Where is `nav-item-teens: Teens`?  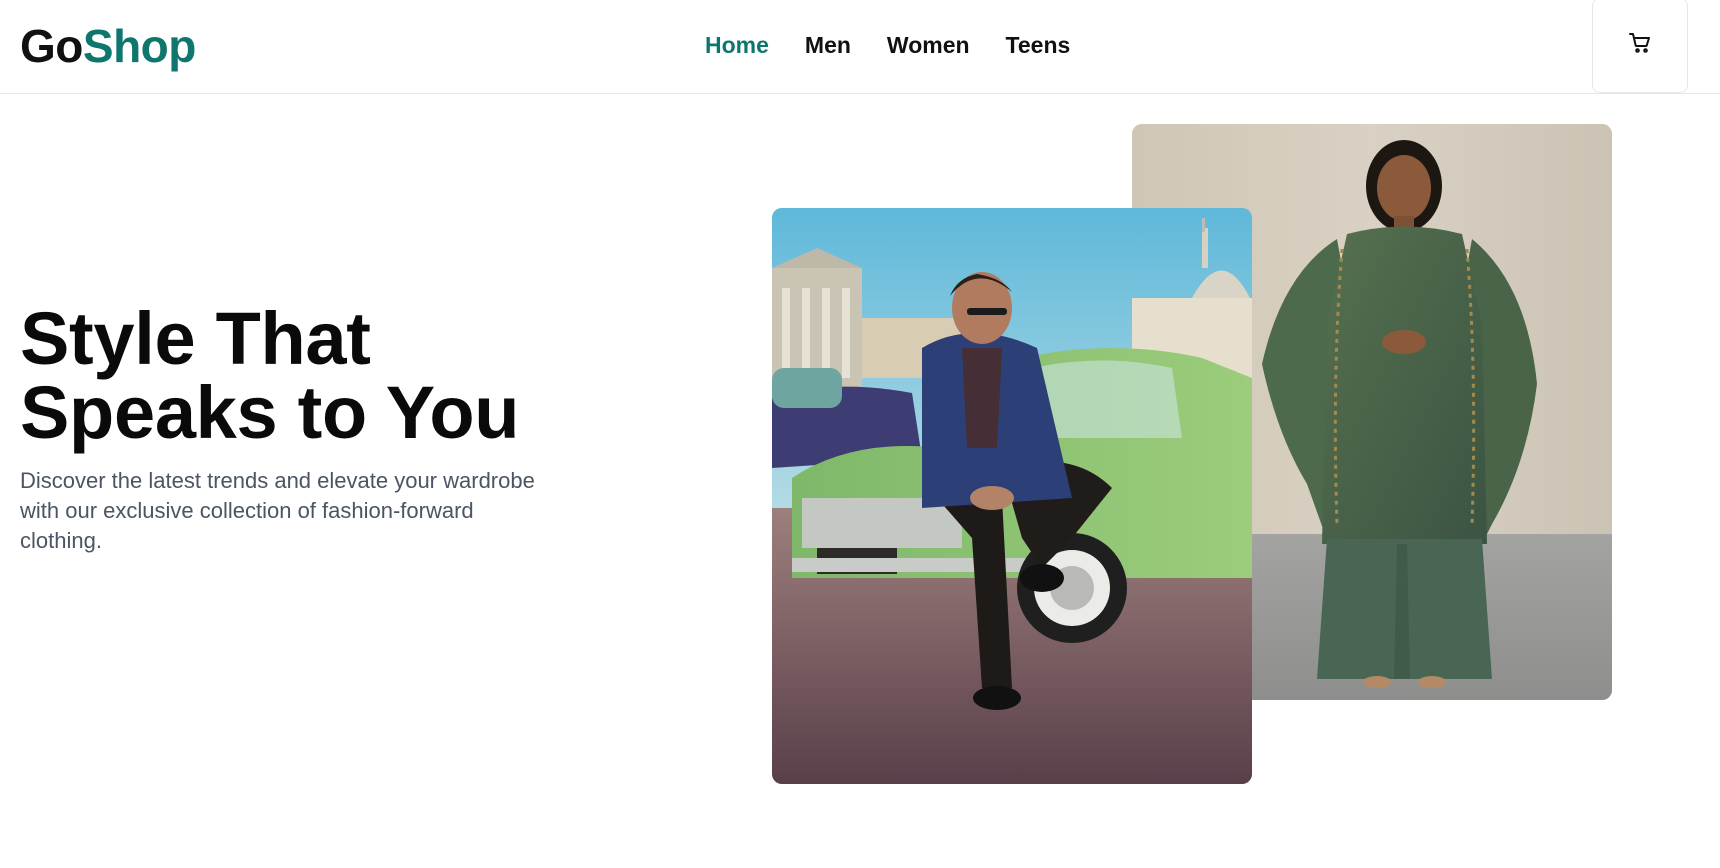
nav-item-teens: Teens is located at coordinates (1038, 45).